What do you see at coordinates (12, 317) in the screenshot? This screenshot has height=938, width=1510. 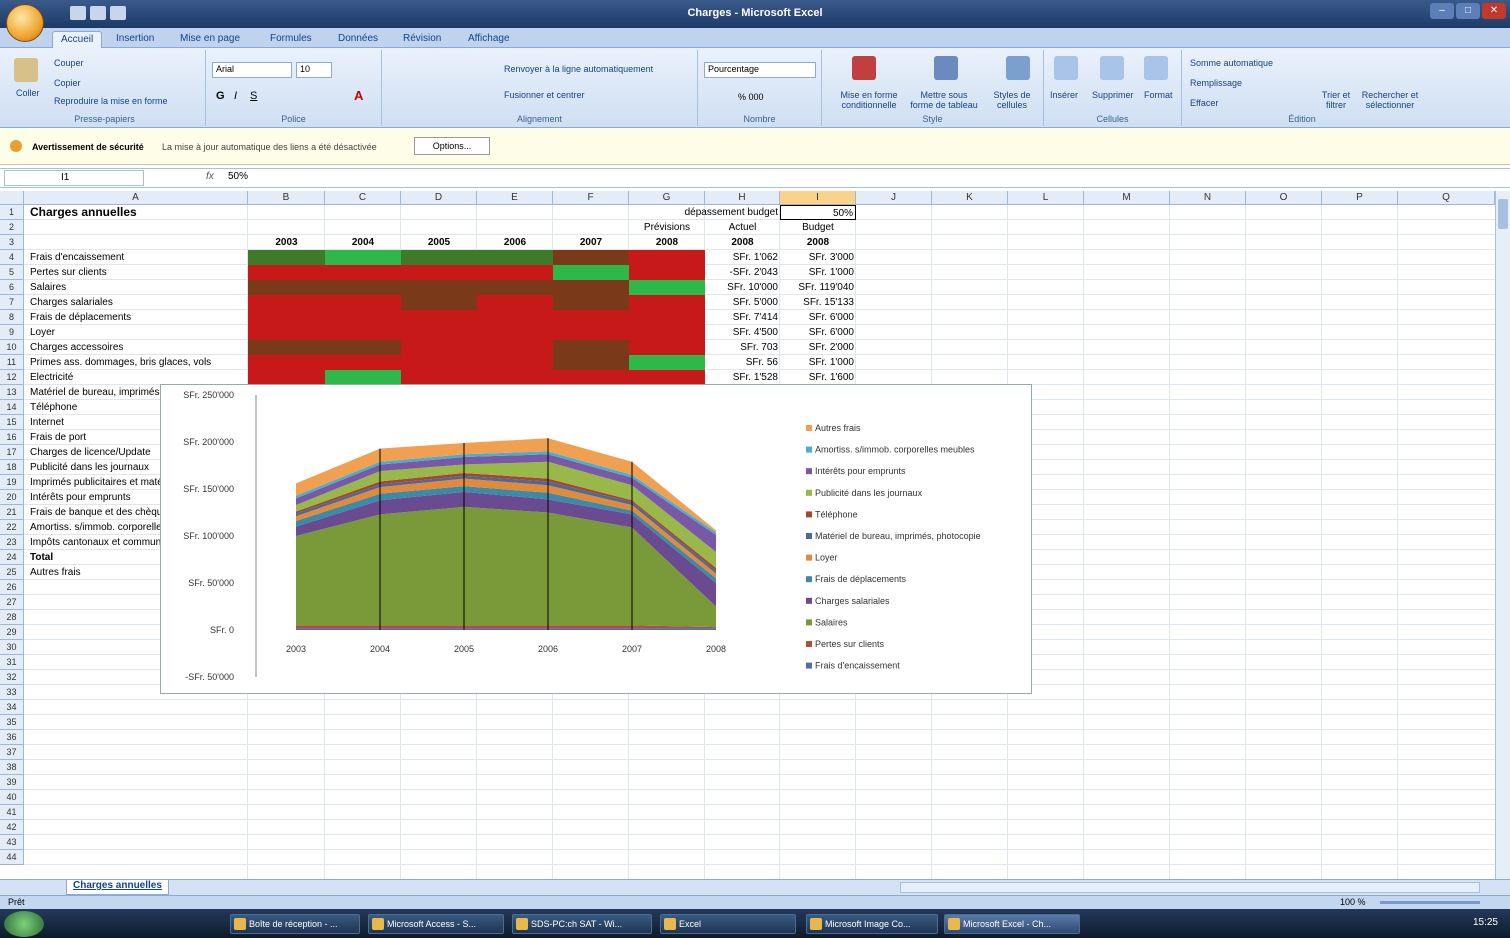 I see `row-header: 8` at bounding box center [12, 317].